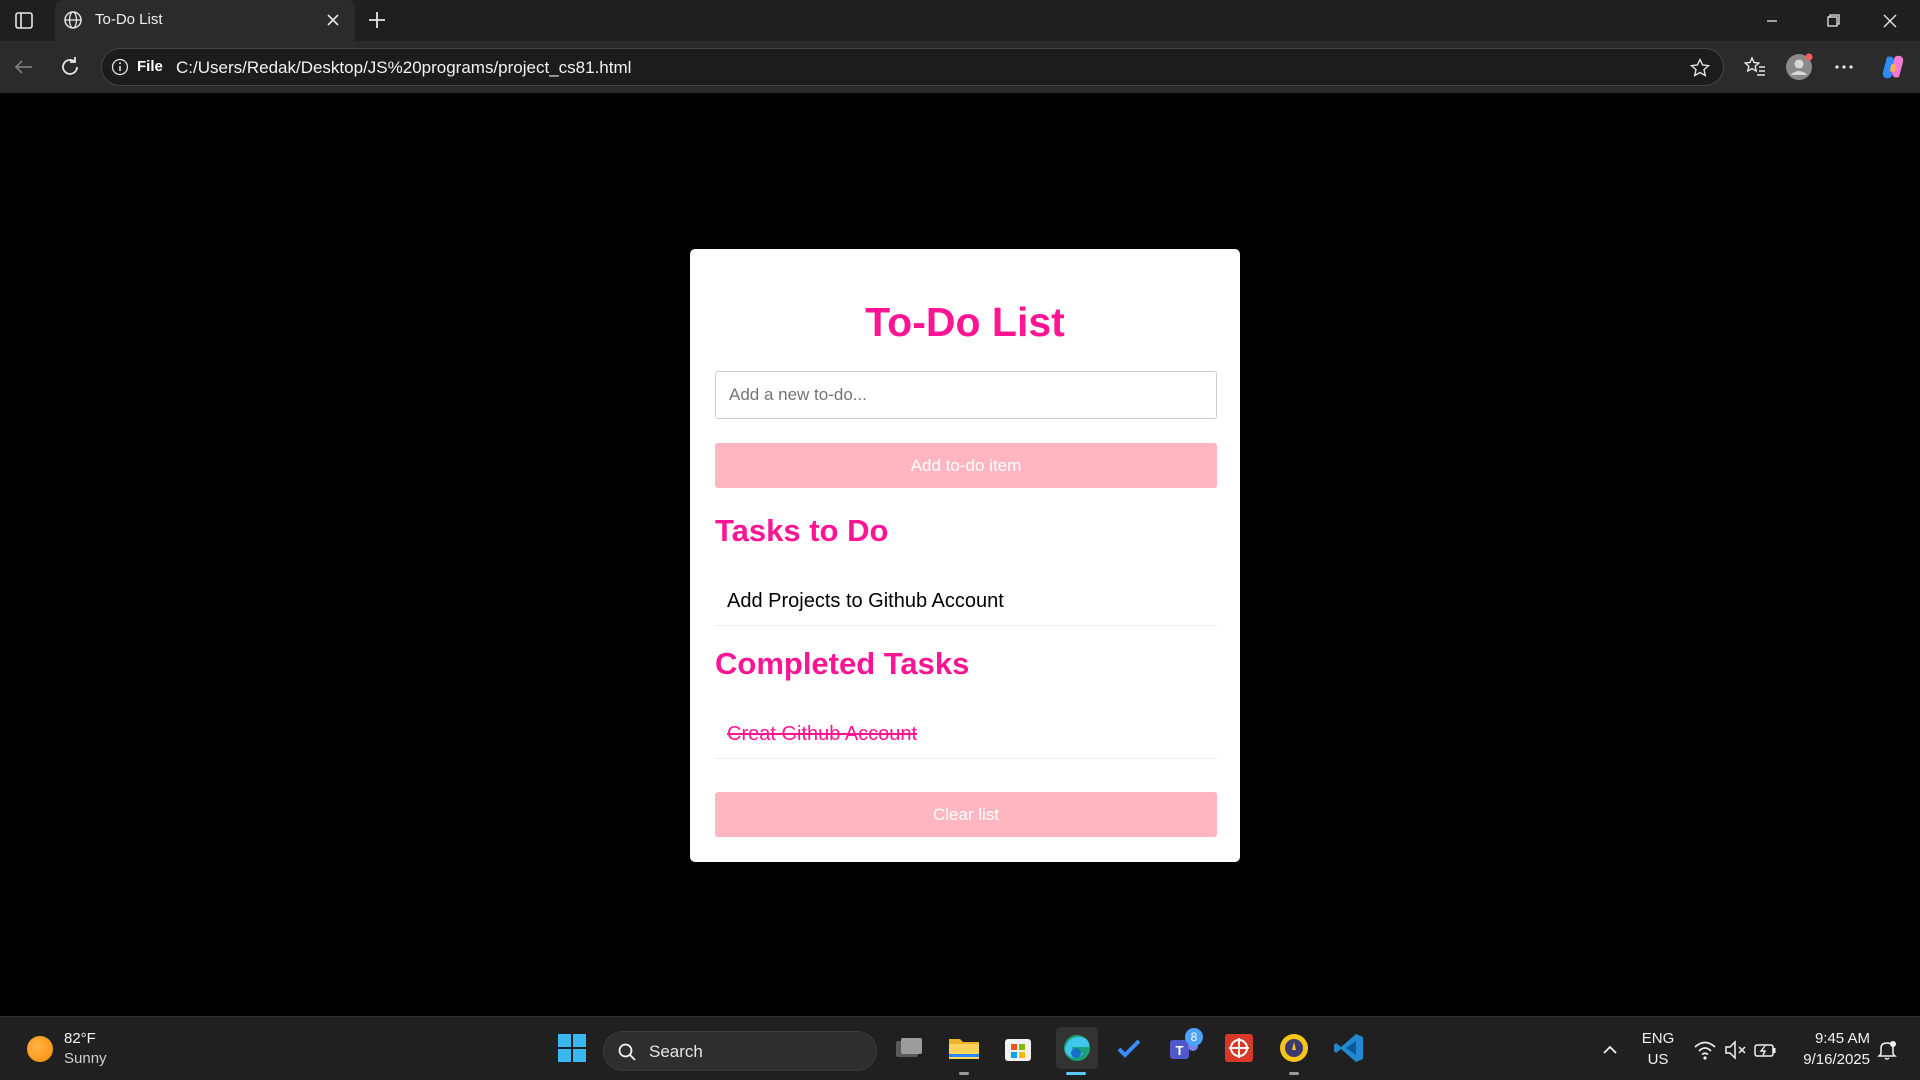 The width and height of the screenshot is (1920, 1080). Describe the element at coordinates (964, 1048) in the screenshot. I see `file-explorer-icon` at that location.